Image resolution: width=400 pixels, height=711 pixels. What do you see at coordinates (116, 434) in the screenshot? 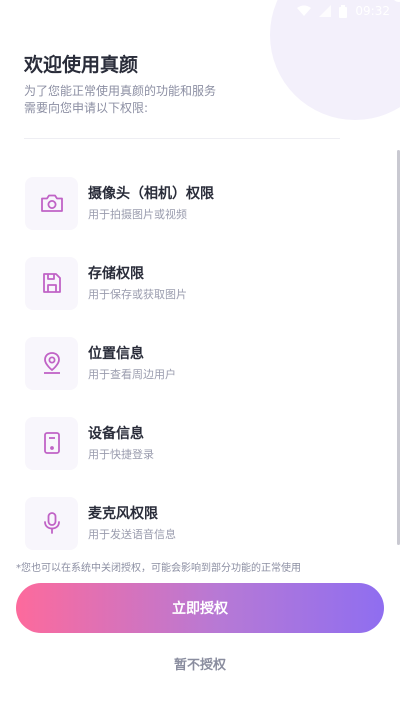
I see `permission-title: 设备信息` at bounding box center [116, 434].